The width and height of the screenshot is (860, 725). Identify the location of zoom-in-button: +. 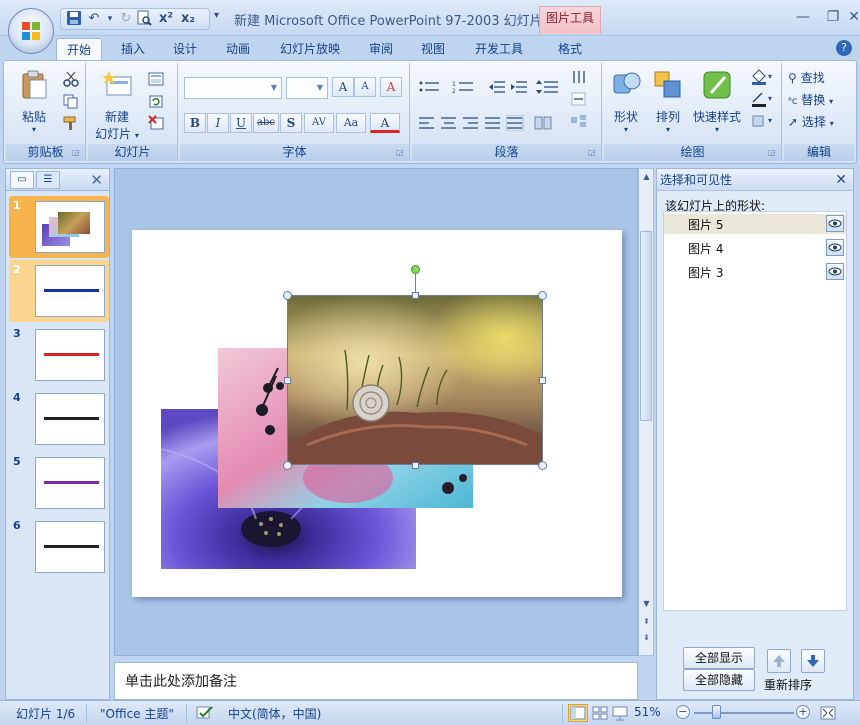
(803, 712).